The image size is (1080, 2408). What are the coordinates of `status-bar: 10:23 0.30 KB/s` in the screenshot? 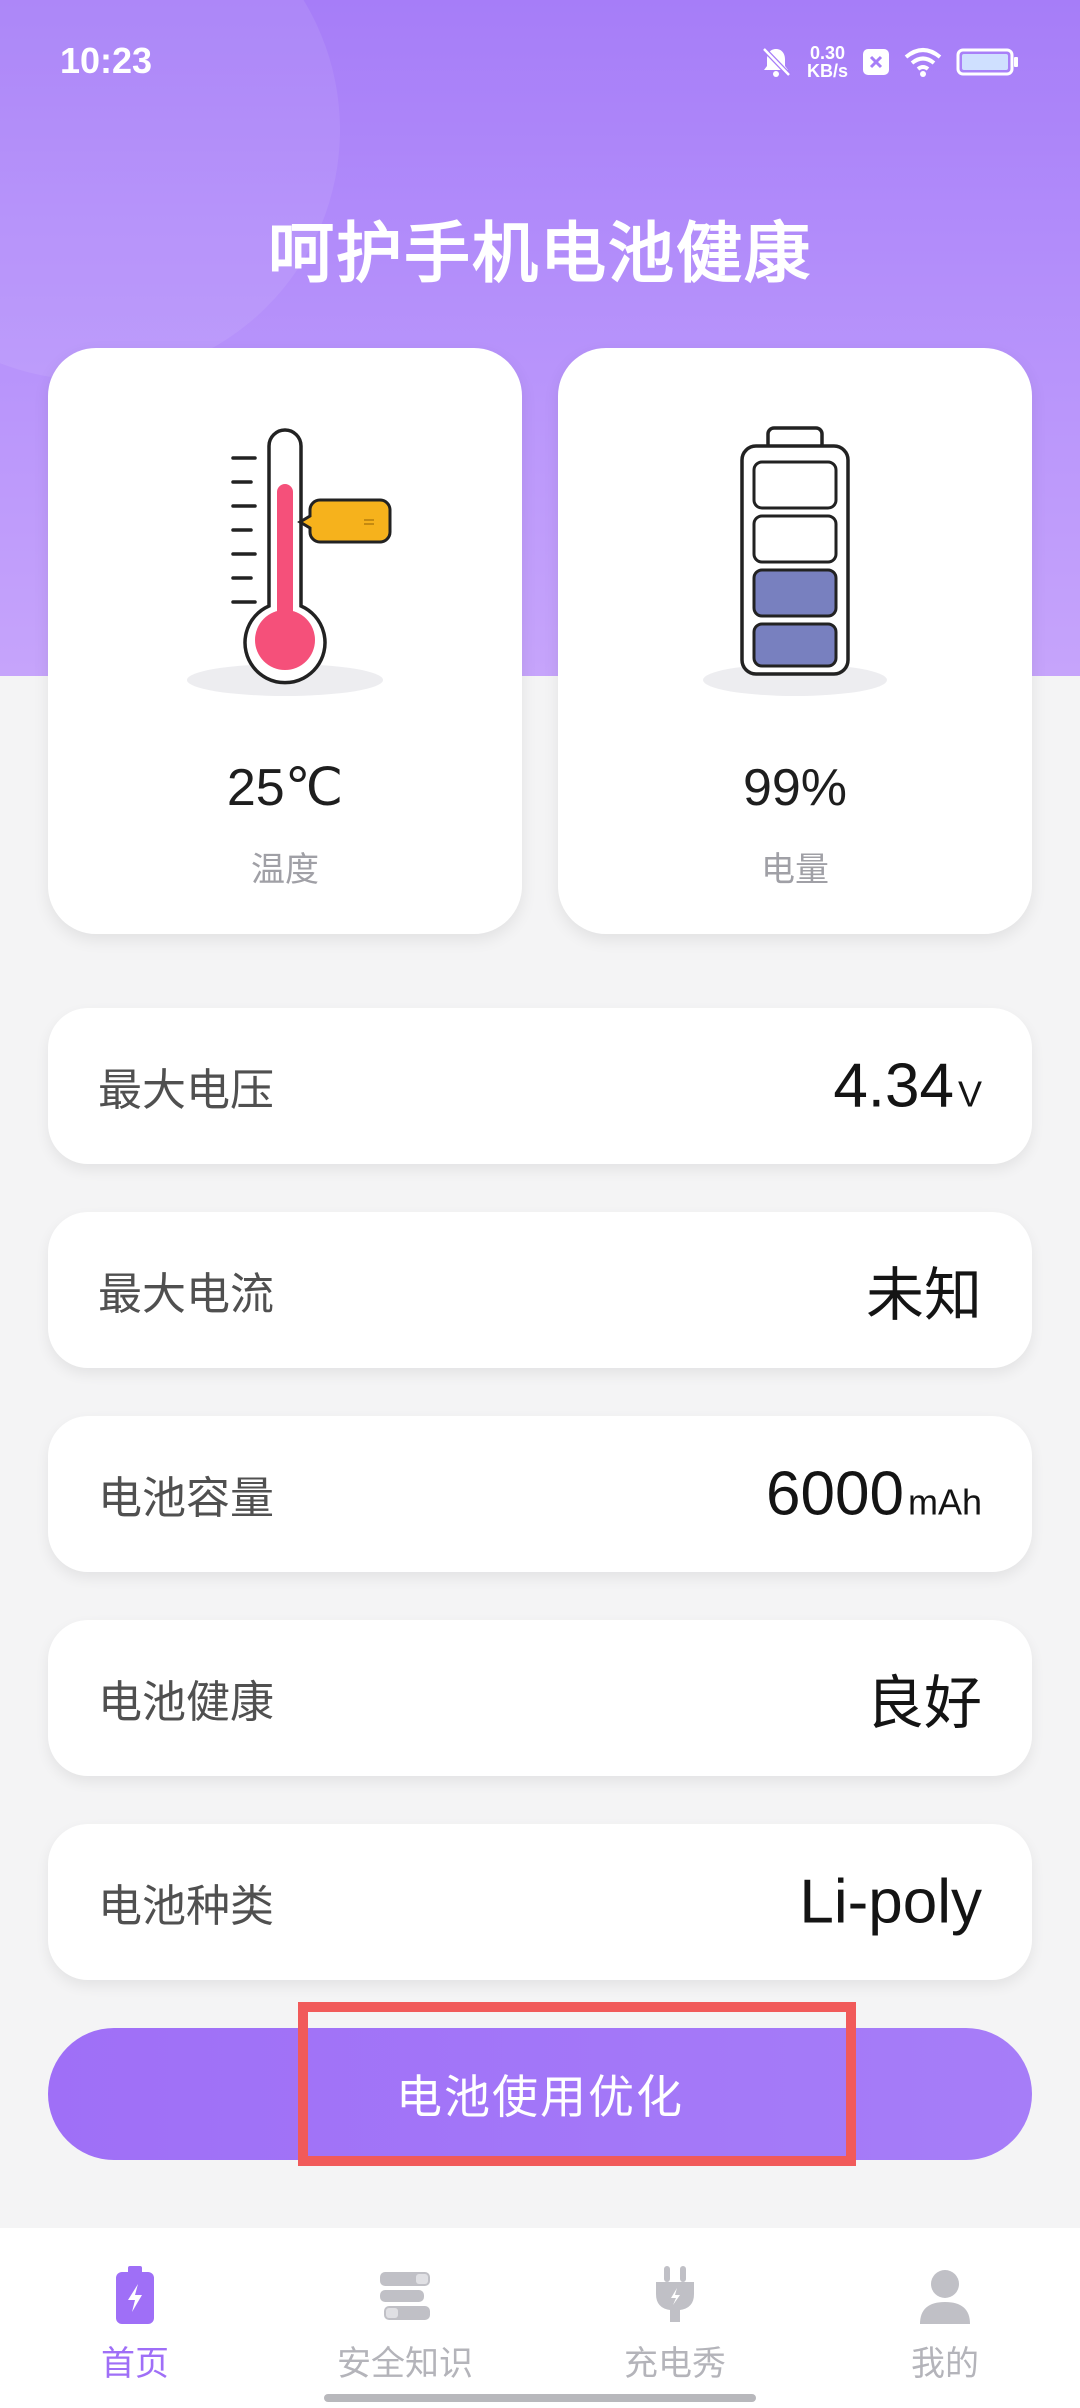 It's located at (540, 63).